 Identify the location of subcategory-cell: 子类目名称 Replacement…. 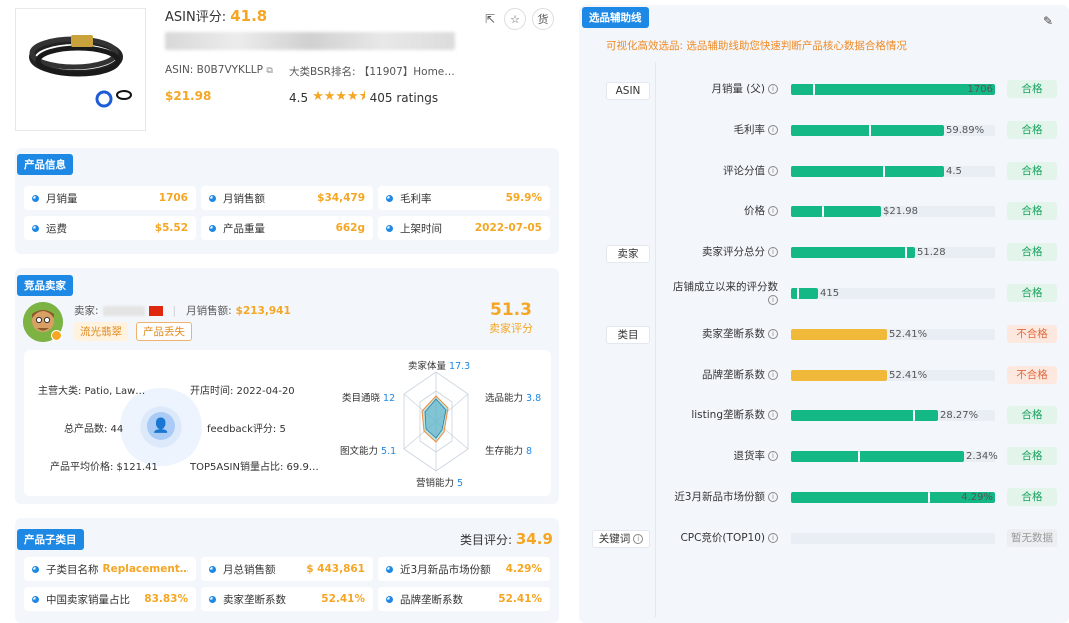
(110, 569).